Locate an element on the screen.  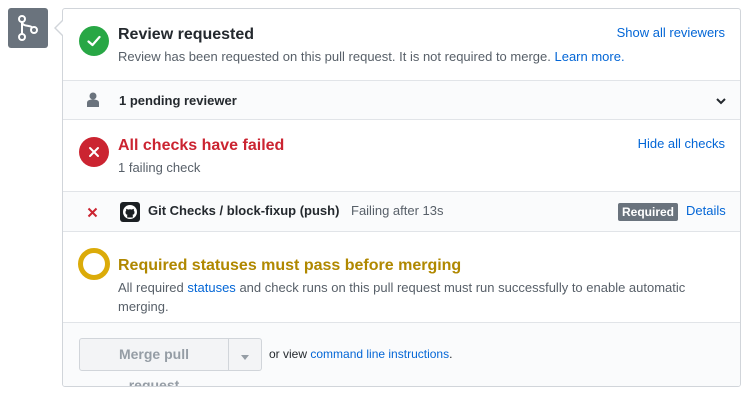
check-icon is located at coordinates (94, 41).